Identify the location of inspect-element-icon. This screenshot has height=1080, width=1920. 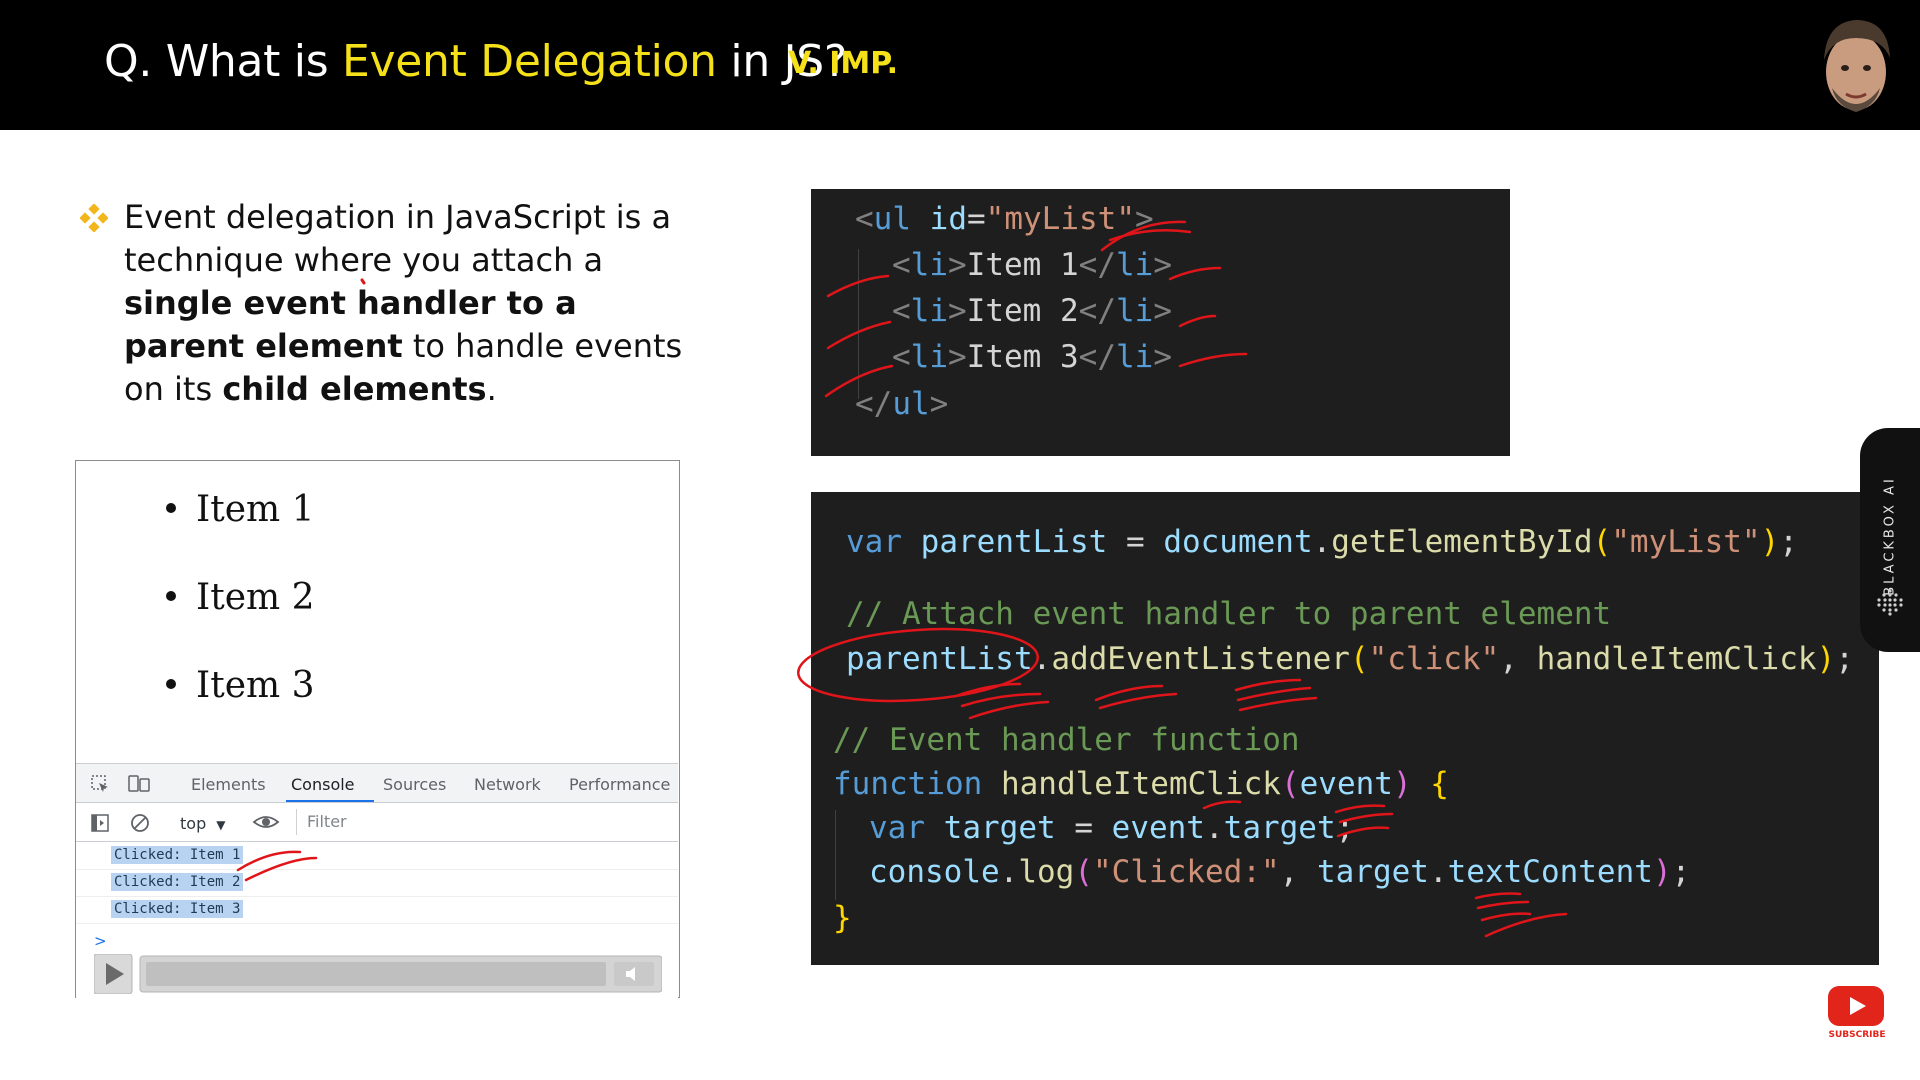
(100, 784).